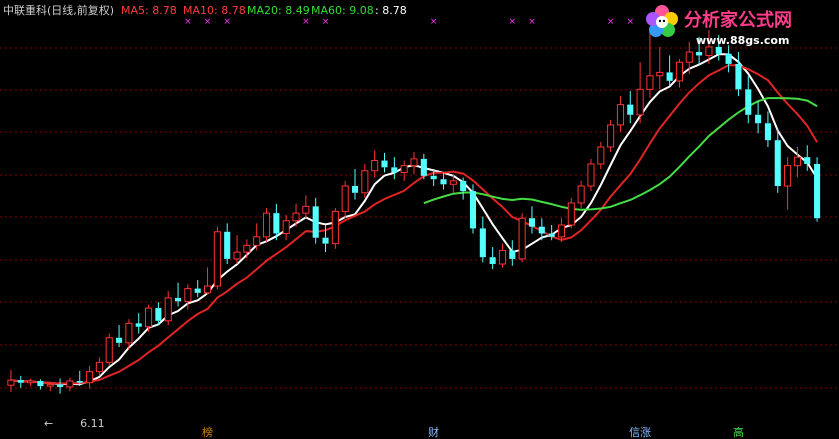 This screenshot has width=839, height=439. What do you see at coordinates (738, 20) in the screenshot?
I see `watermark-name: 分析家公式网` at bounding box center [738, 20].